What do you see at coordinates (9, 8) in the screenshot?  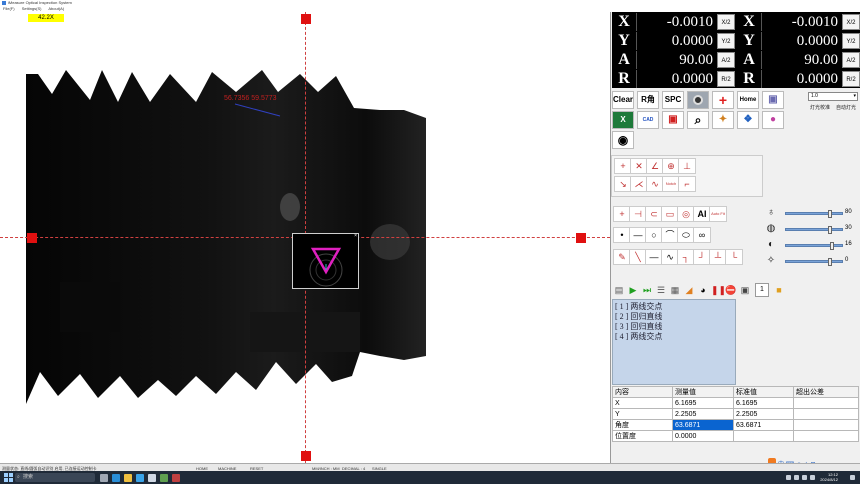 I see `menu-file: File(F)` at bounding box center [9, 8].